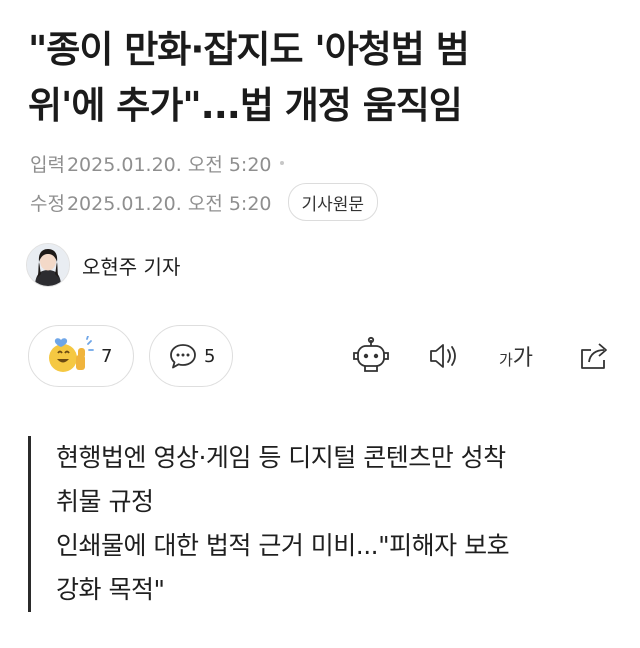 The width and height of the screenshot is (640, 648). I want to click on reporter-avatar, so click(48, 265).